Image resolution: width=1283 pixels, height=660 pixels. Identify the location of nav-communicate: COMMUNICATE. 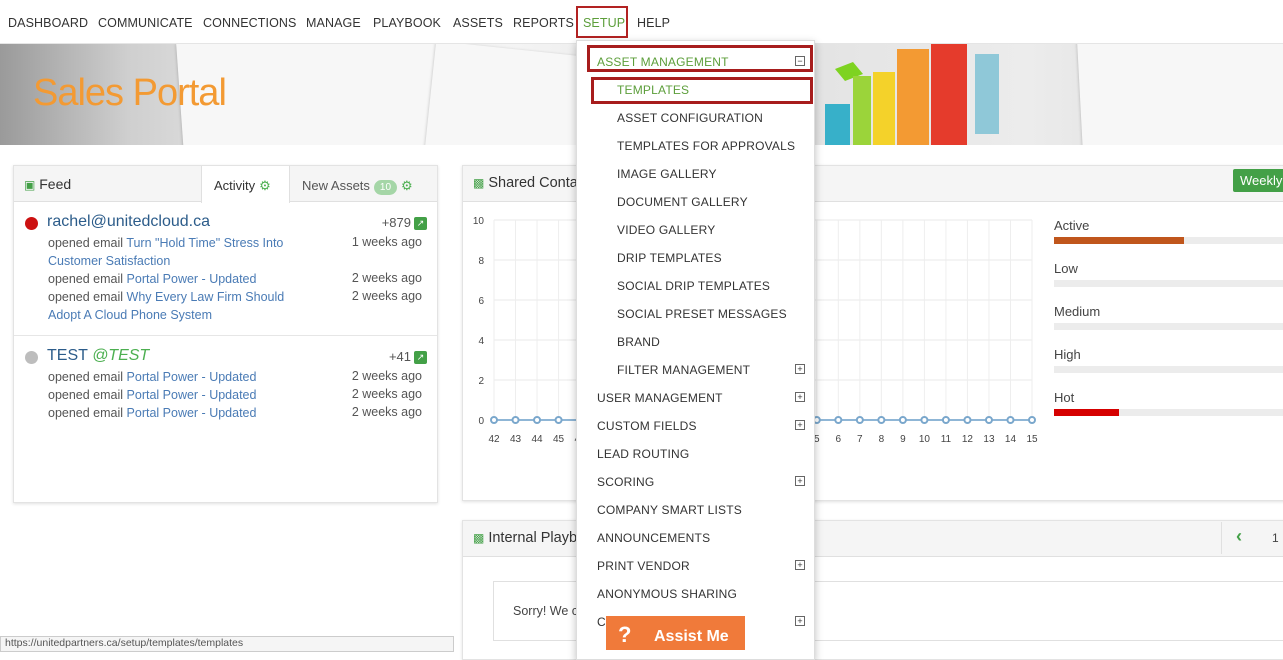
(145, 23).